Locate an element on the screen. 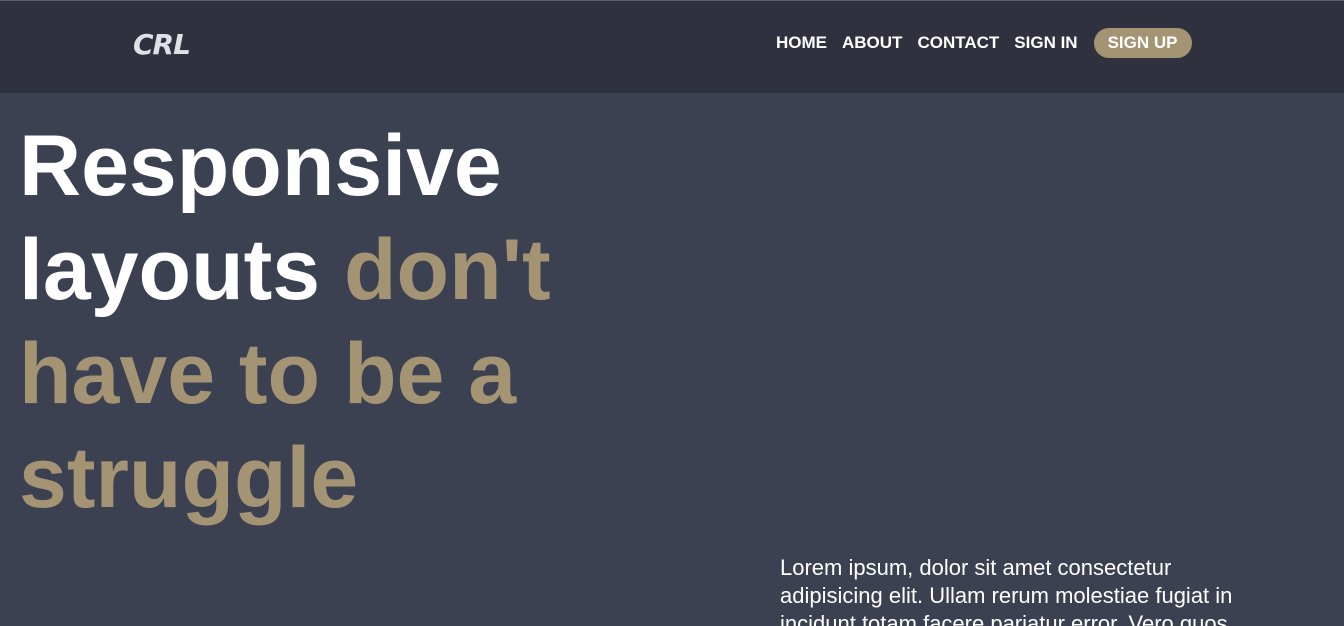 The height and width of the screenshot is (626, 1344). nav-sign-in-link: SIGN IN is located at coordinates (1045, 43).